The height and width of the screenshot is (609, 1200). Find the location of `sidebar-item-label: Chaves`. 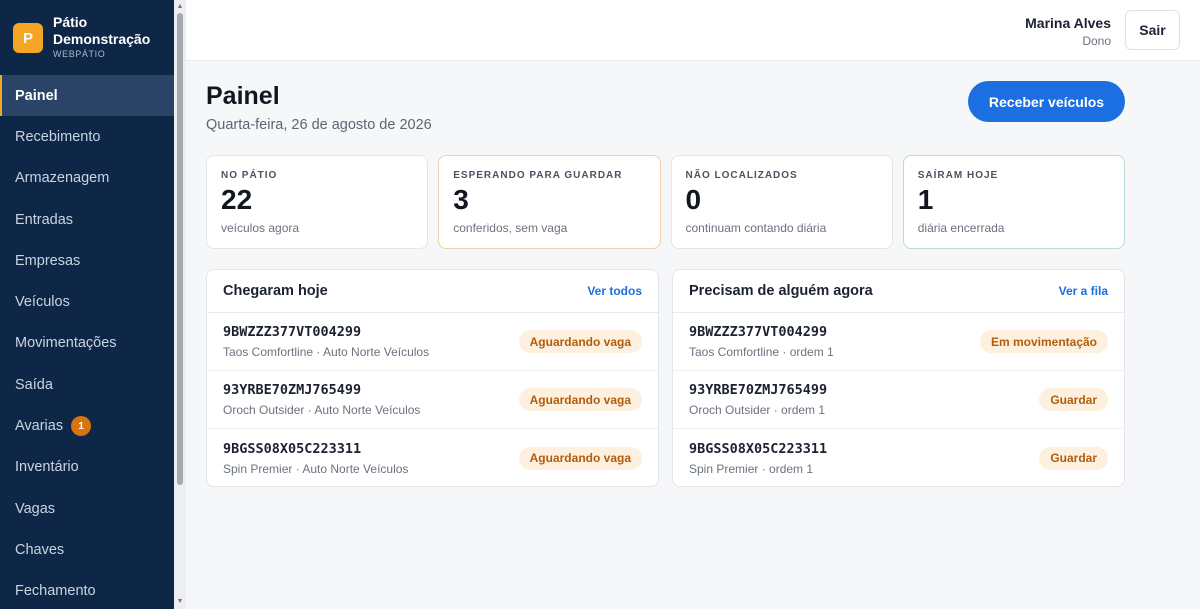

sidebar-item-label: Chaves is located at coordinates (40, 549).